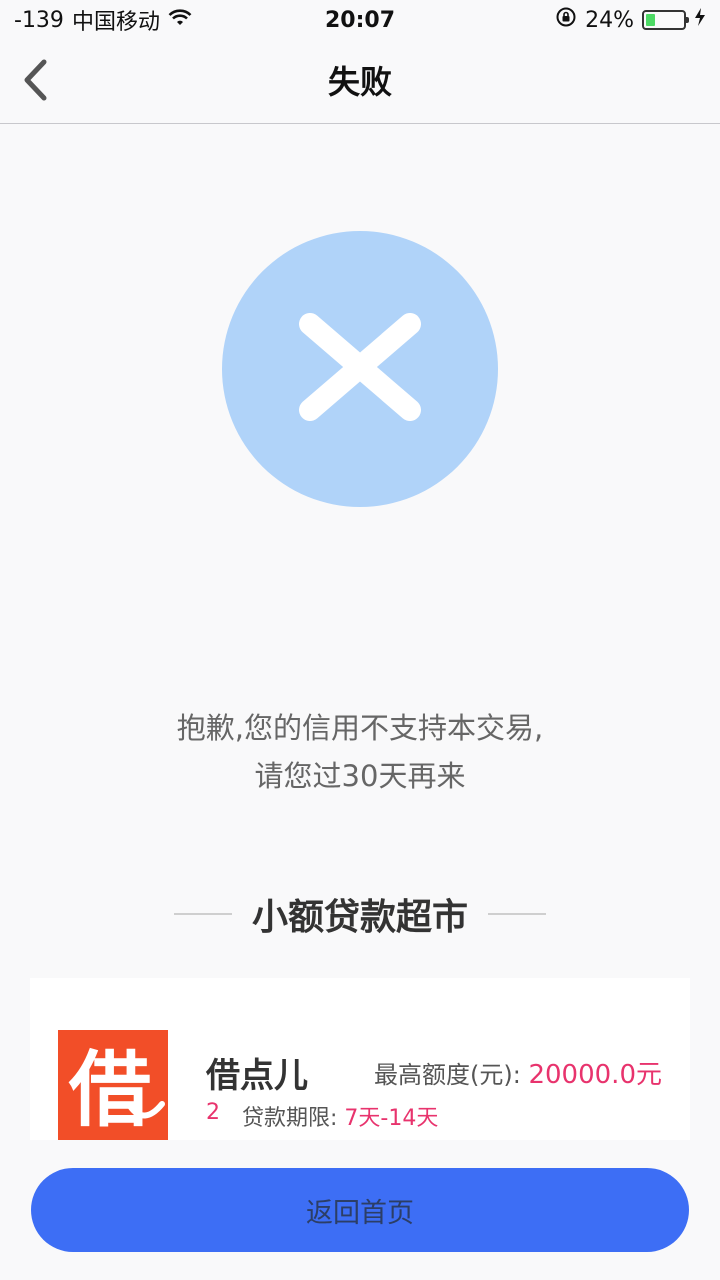  I want to click on loan-product-card: 借 借点儿 最高额度(元): 20000.0元 2 贷款期限: 7天-14天, so click(360, 1068).